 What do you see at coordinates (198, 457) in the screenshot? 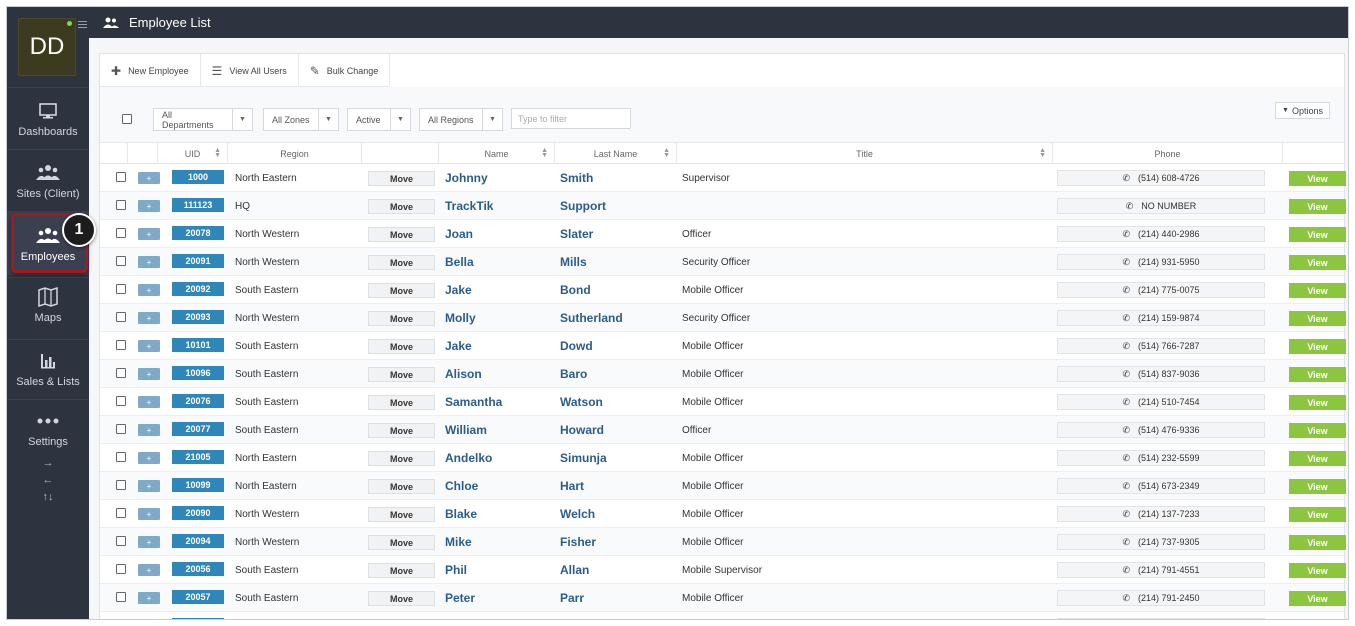
I see `uid-badge: 21005` at bounding box center [198, 457].